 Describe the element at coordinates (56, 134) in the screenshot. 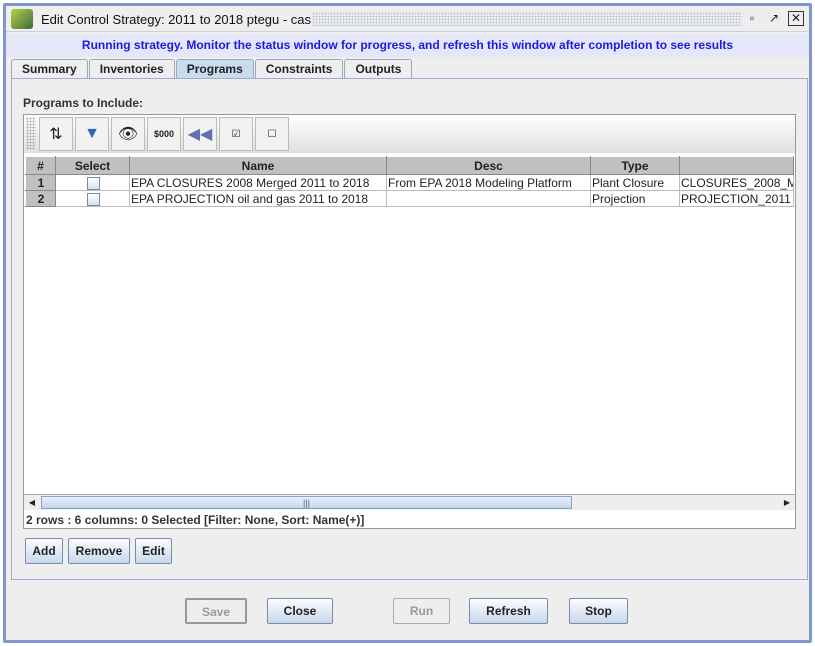

I see `sort-icon: ⇅` at that location.